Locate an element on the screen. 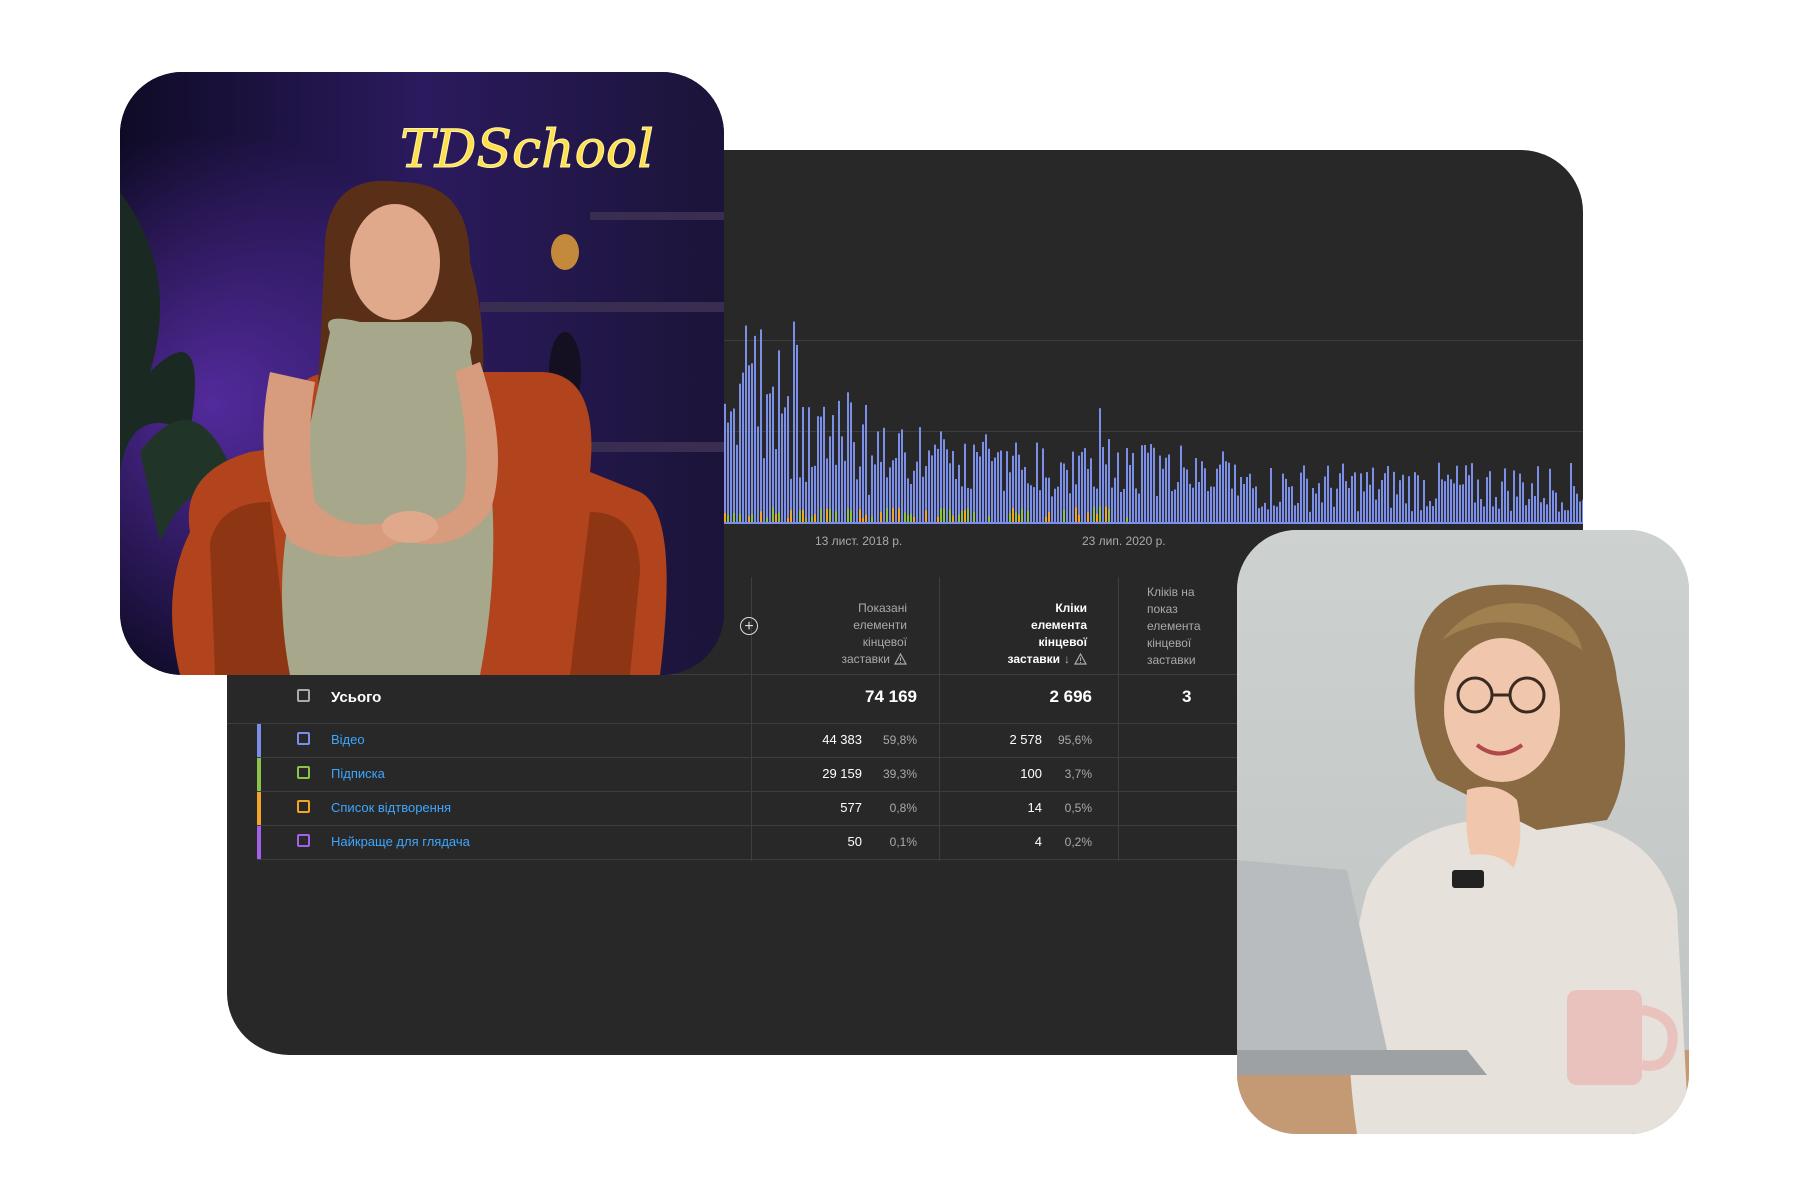 The width and height of the screenshot is (1800, 1200). warning-icon is located at coordinates (1080, 658).